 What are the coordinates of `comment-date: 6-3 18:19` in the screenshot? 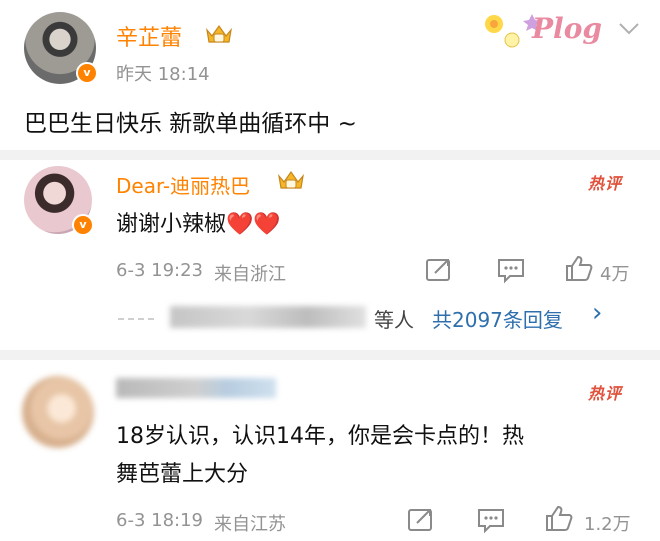 It's located at (159, 520).